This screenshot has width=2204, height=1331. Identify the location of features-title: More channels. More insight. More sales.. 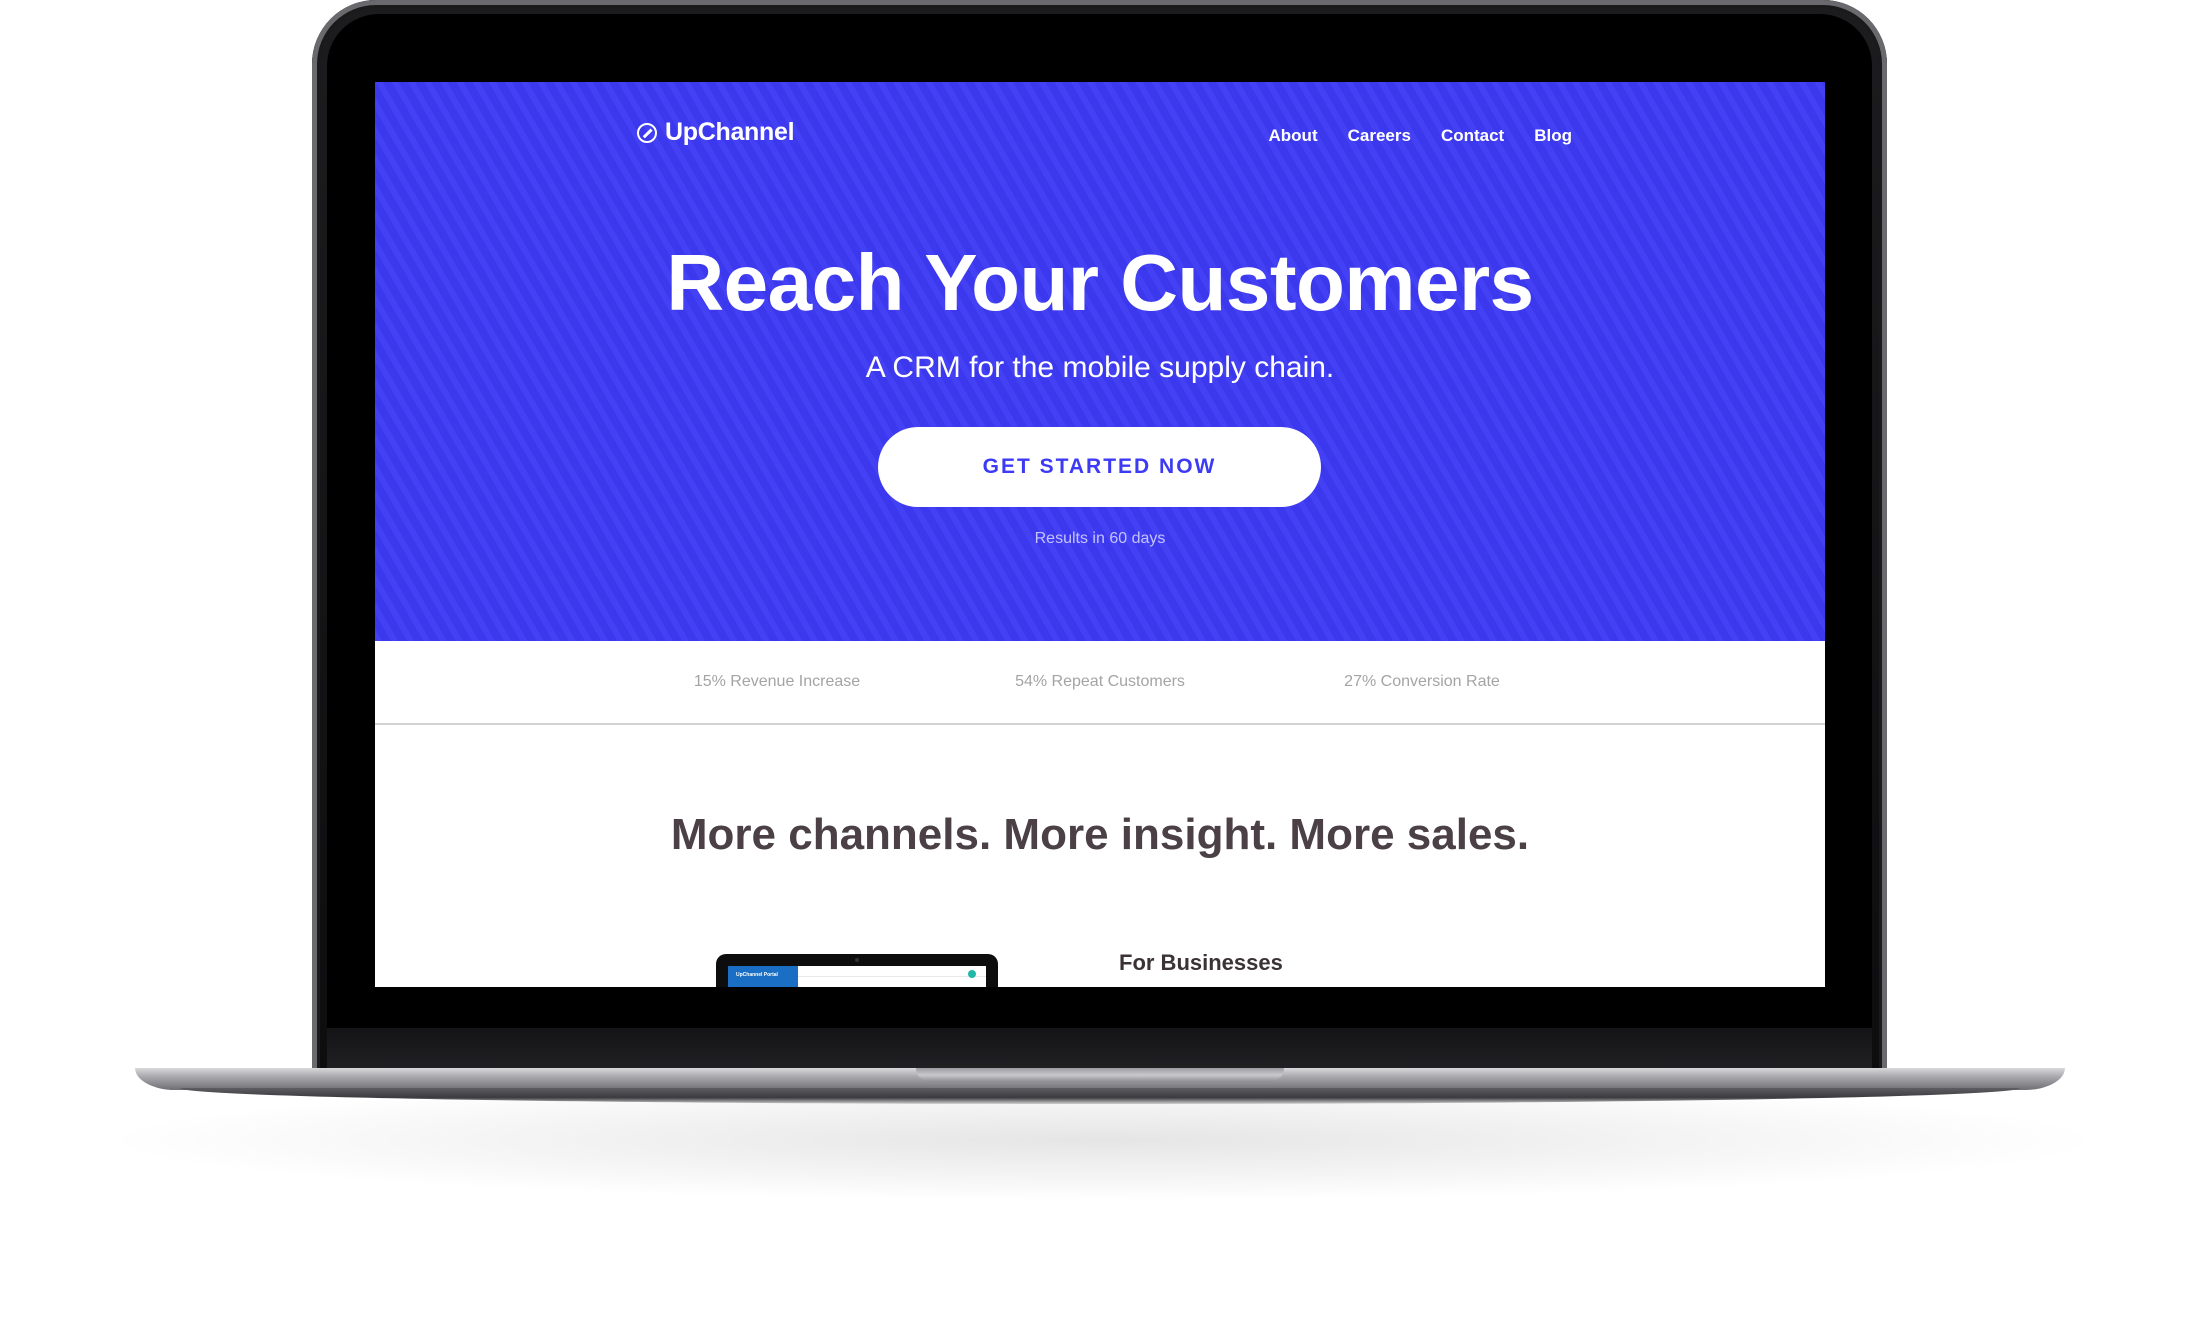
(1100, 834).